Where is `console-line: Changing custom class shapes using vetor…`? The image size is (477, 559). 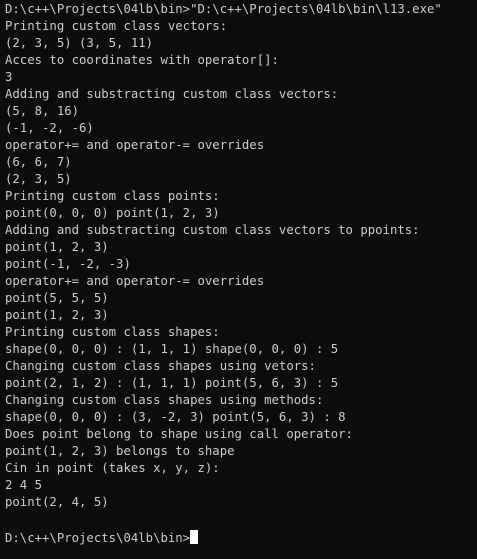 console-line: Changing custom class shapes using vetor… is located at coordinates (160, 366).